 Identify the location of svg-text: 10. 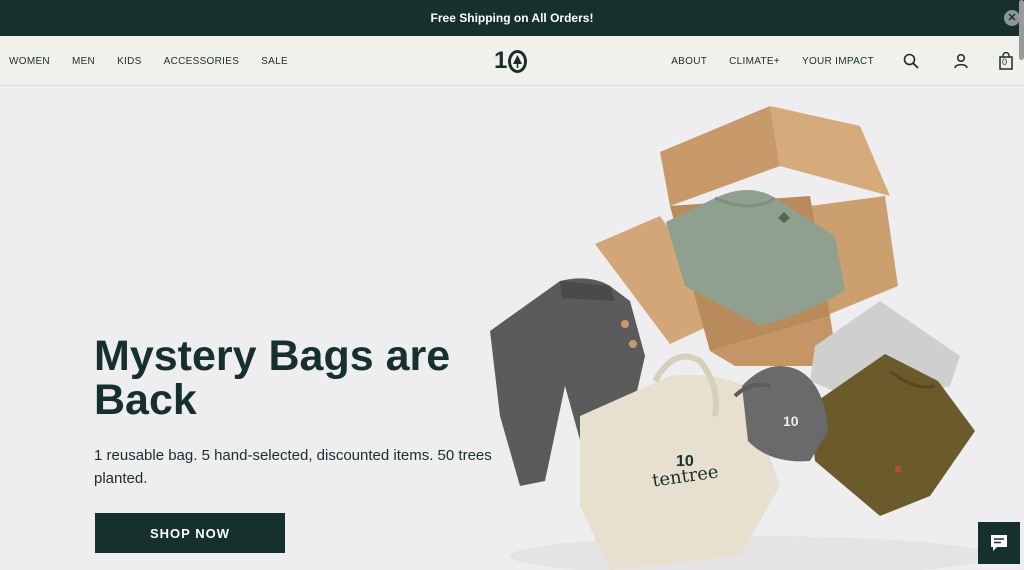
(791, 421).